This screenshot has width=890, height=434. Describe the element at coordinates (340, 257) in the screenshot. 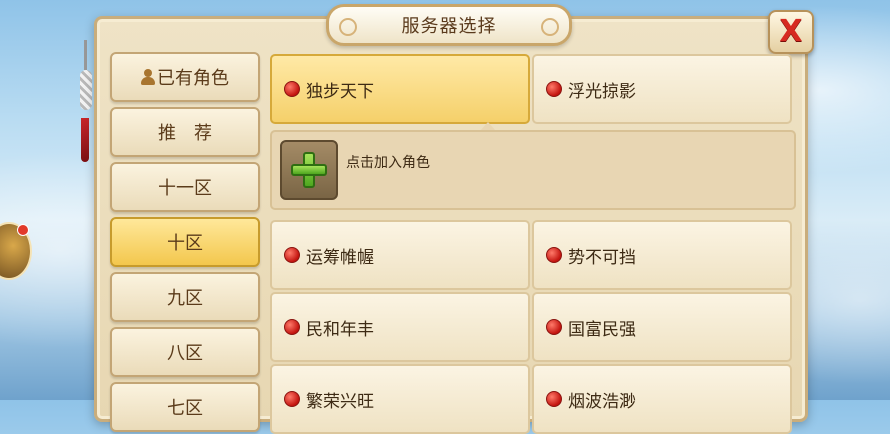

I see `server-name: 运筹帷幄` at that location.